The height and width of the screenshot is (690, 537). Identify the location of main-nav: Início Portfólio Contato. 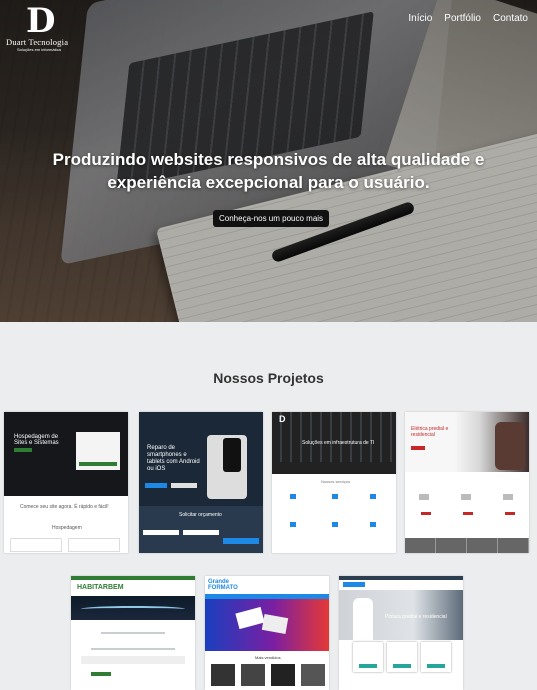
(468, 18).